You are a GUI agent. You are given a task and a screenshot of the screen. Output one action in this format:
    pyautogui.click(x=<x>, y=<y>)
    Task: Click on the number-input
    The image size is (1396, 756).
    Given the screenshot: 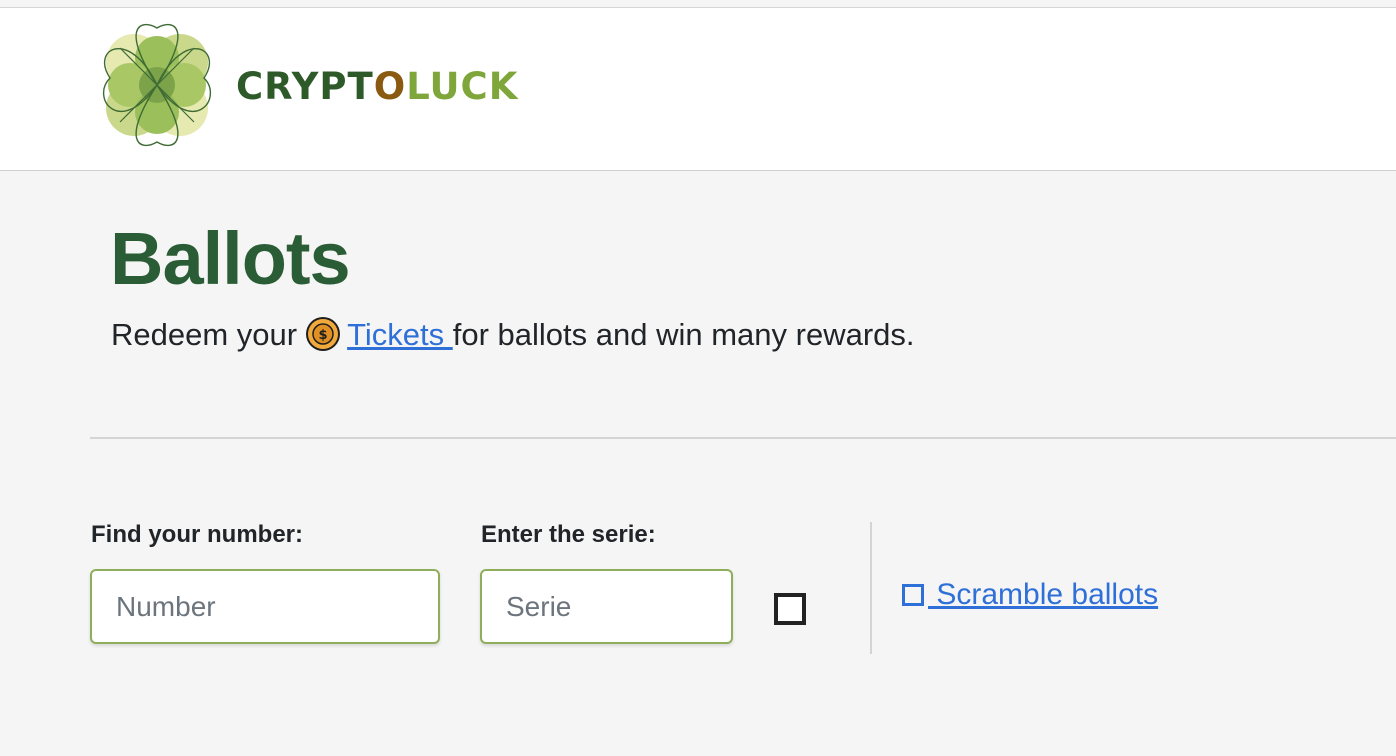 What is the action you would take?
    pyautogui.click(x=265, y=606)
    